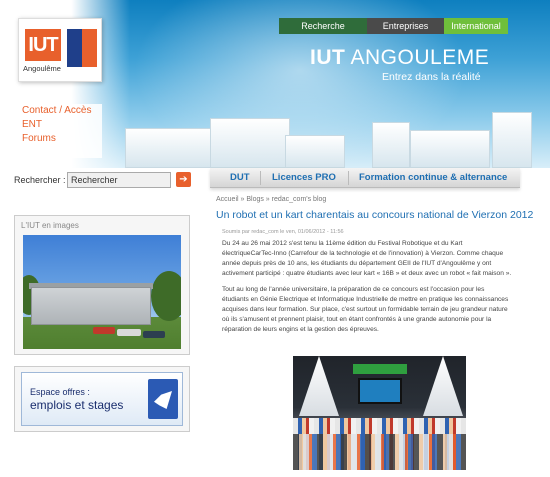 This screenshot has height=477, width=550. Describe the element at coordinates (328, 57) in the screenshot. I see `brand-bold: IUT` at that location.